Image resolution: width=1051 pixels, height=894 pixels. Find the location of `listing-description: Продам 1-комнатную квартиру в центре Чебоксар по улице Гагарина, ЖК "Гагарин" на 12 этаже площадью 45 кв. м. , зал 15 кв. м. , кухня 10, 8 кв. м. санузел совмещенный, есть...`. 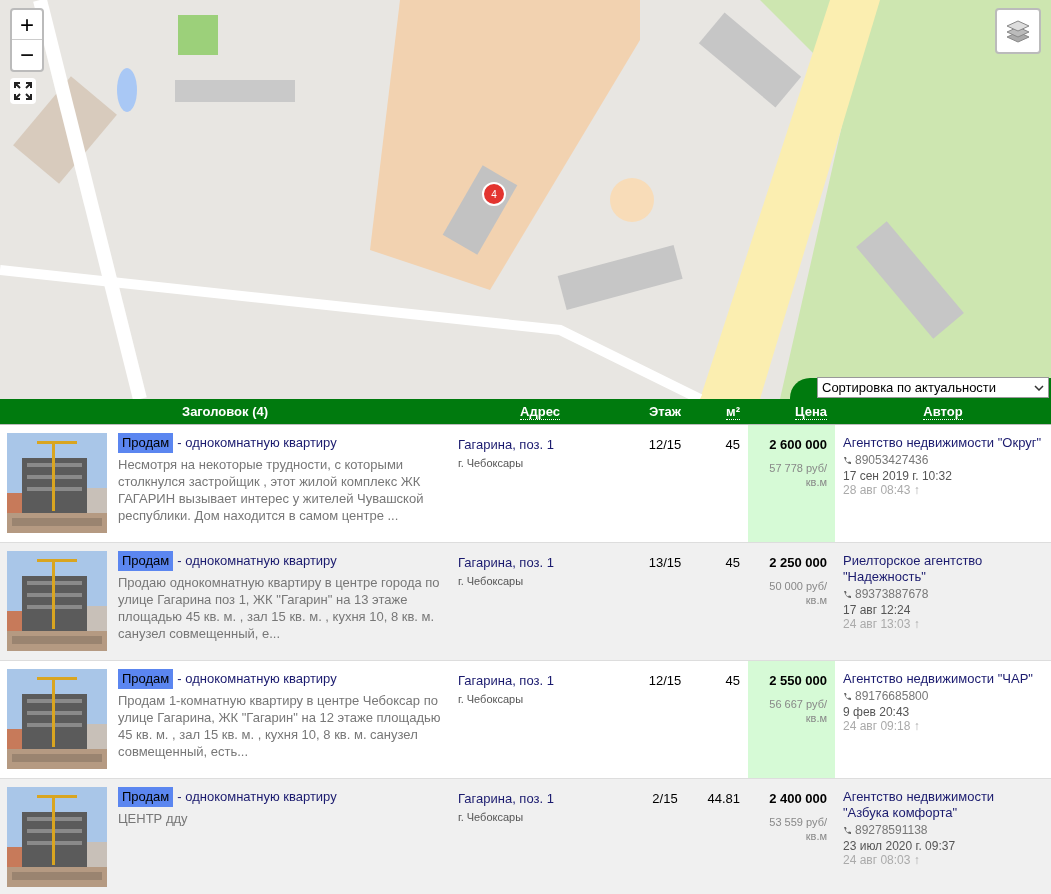

listing-description: Продам 1-комнатную квартиру в центре Чебоксар по улице Гагарина, ЖК "Гагарин" на 12 этаже площадью 45 кв. м. , зал 15 кв. м. , кухня 10, 8 кв. м. санузел совмещенный, есть... is located at coordinates (280, 725).